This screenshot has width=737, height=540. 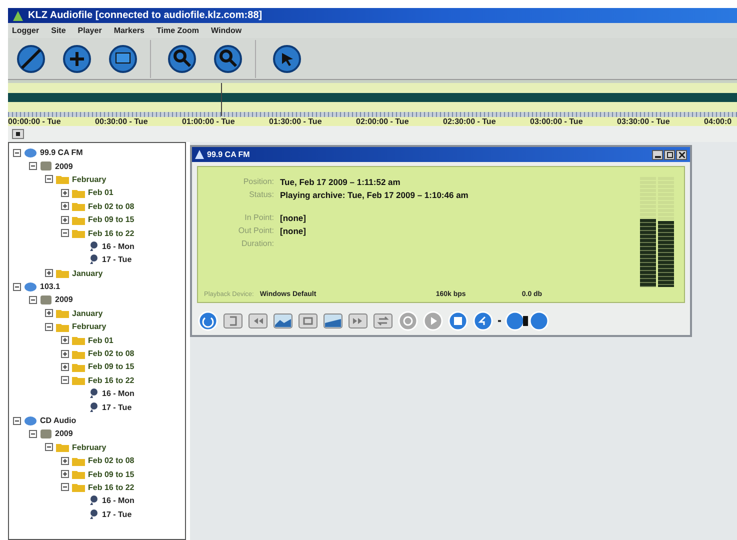 What do you see at coordinates (557, 121) in the screenshot?
I see `time-label: 03:00:00 - Tue` at bounding box center [557, 121].